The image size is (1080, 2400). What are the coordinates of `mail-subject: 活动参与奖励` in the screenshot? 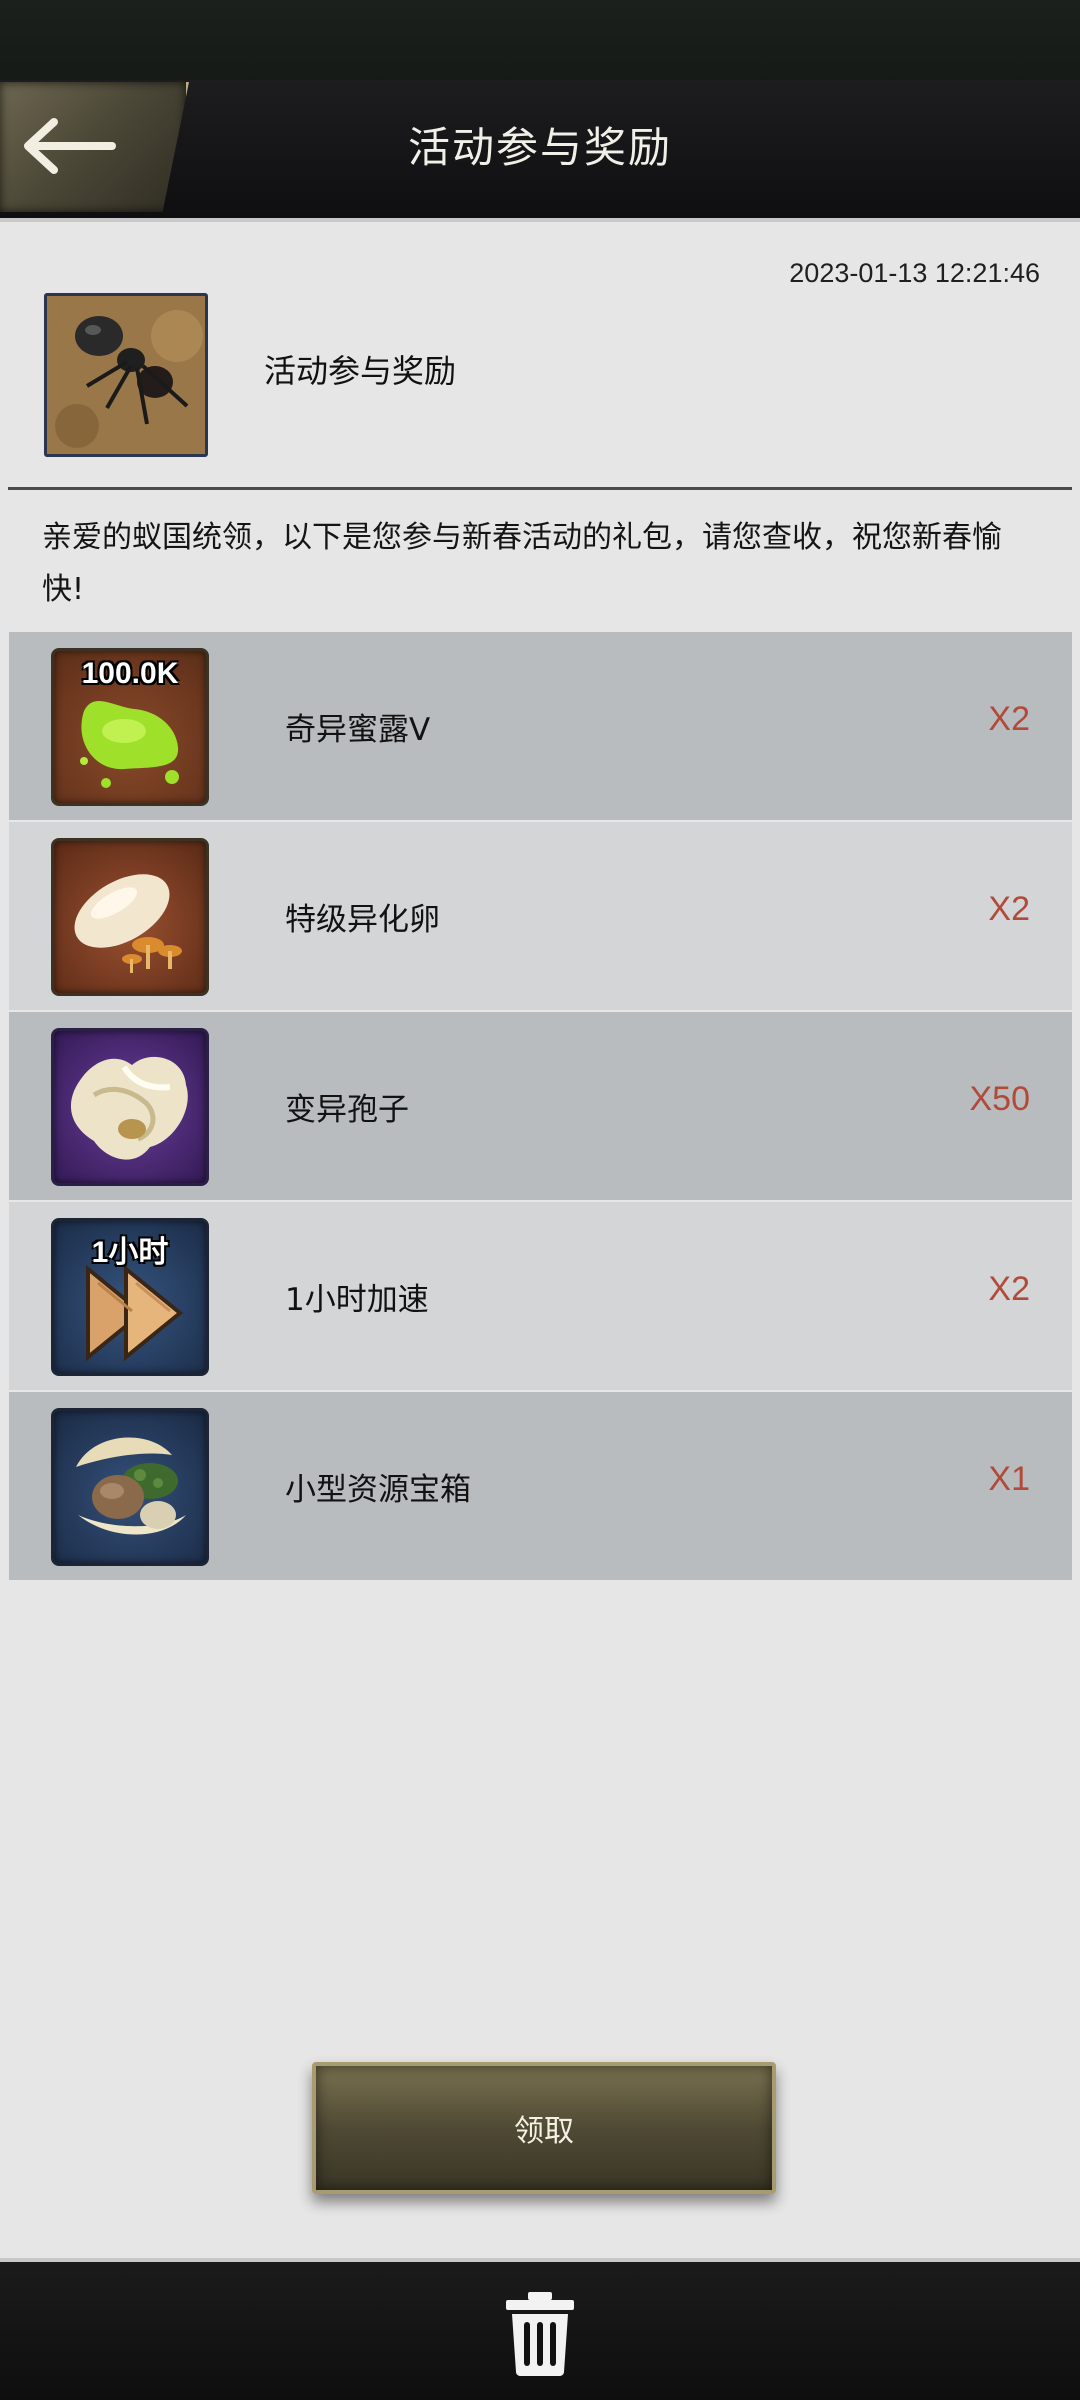 It's located at (360, 371).